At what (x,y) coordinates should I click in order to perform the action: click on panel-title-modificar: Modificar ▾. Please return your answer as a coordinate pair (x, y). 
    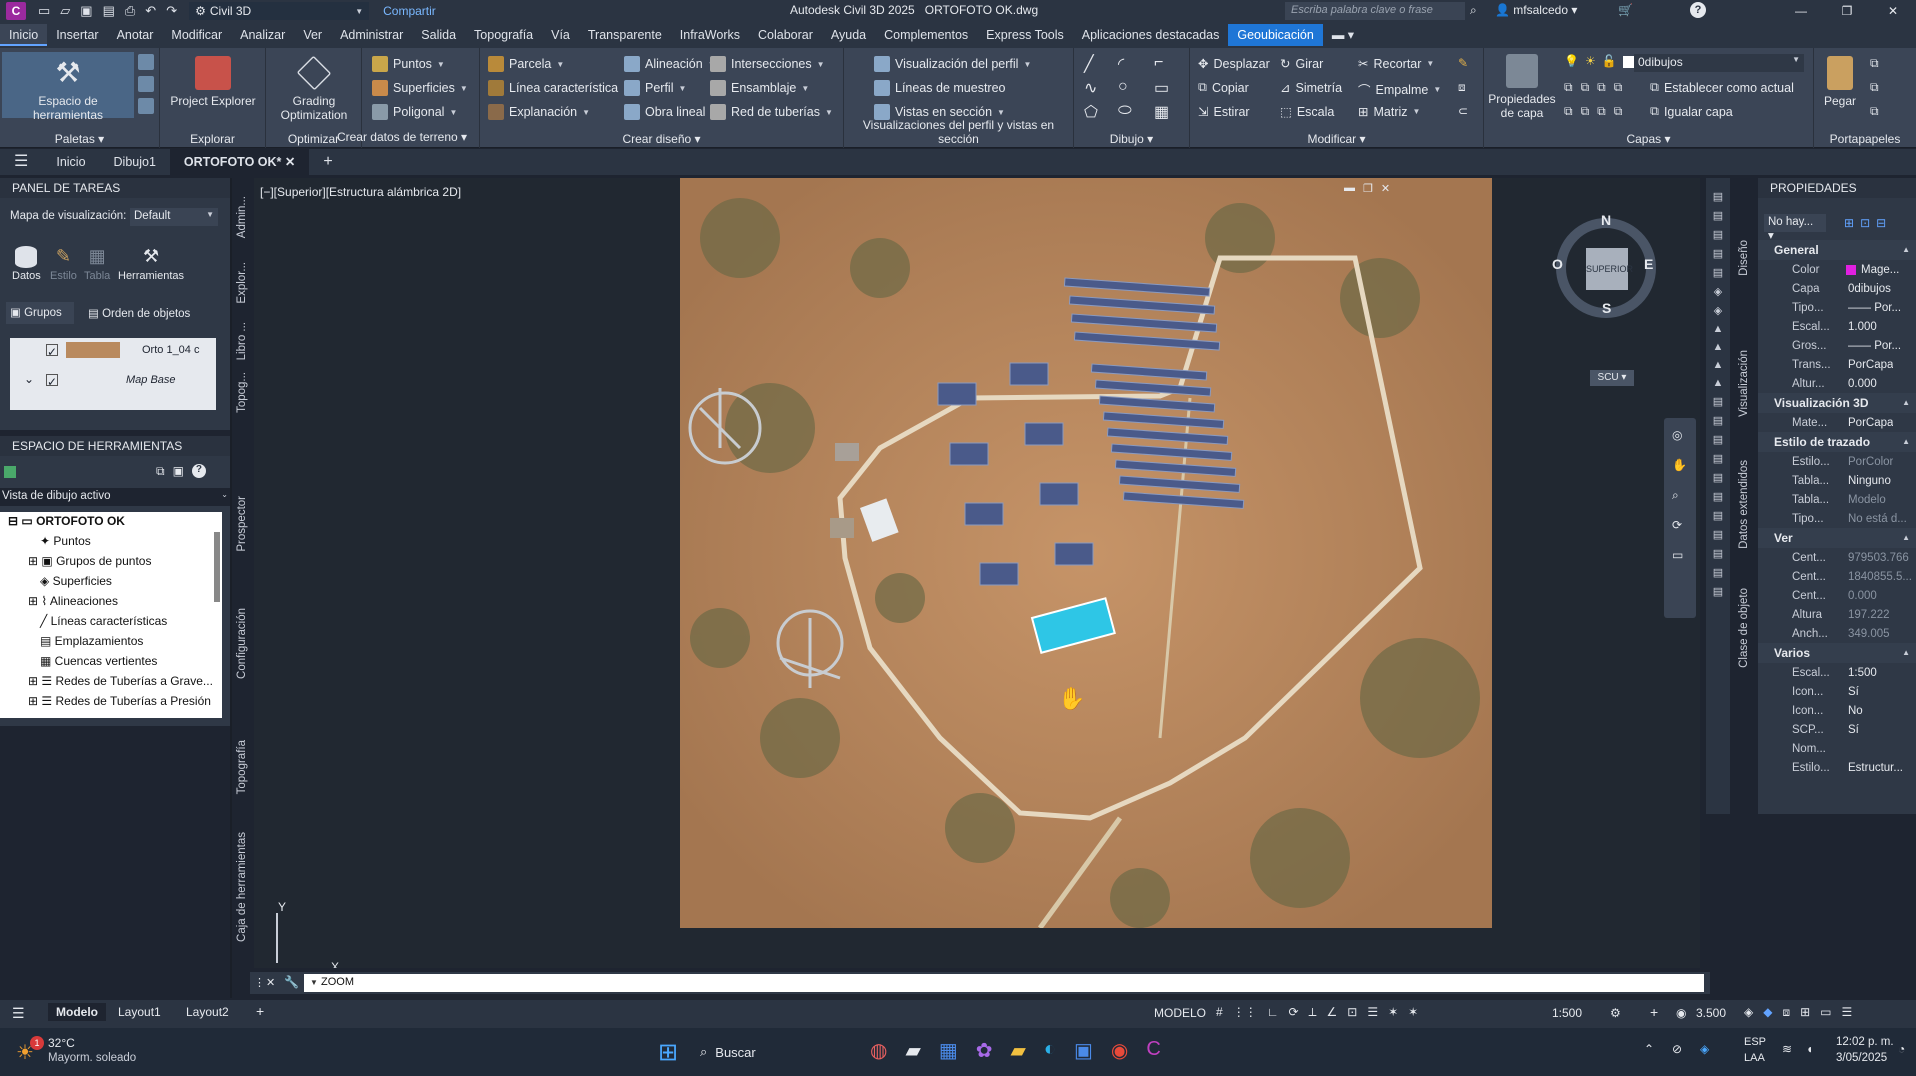
    Looking at the image, I should click on (1336, 139).